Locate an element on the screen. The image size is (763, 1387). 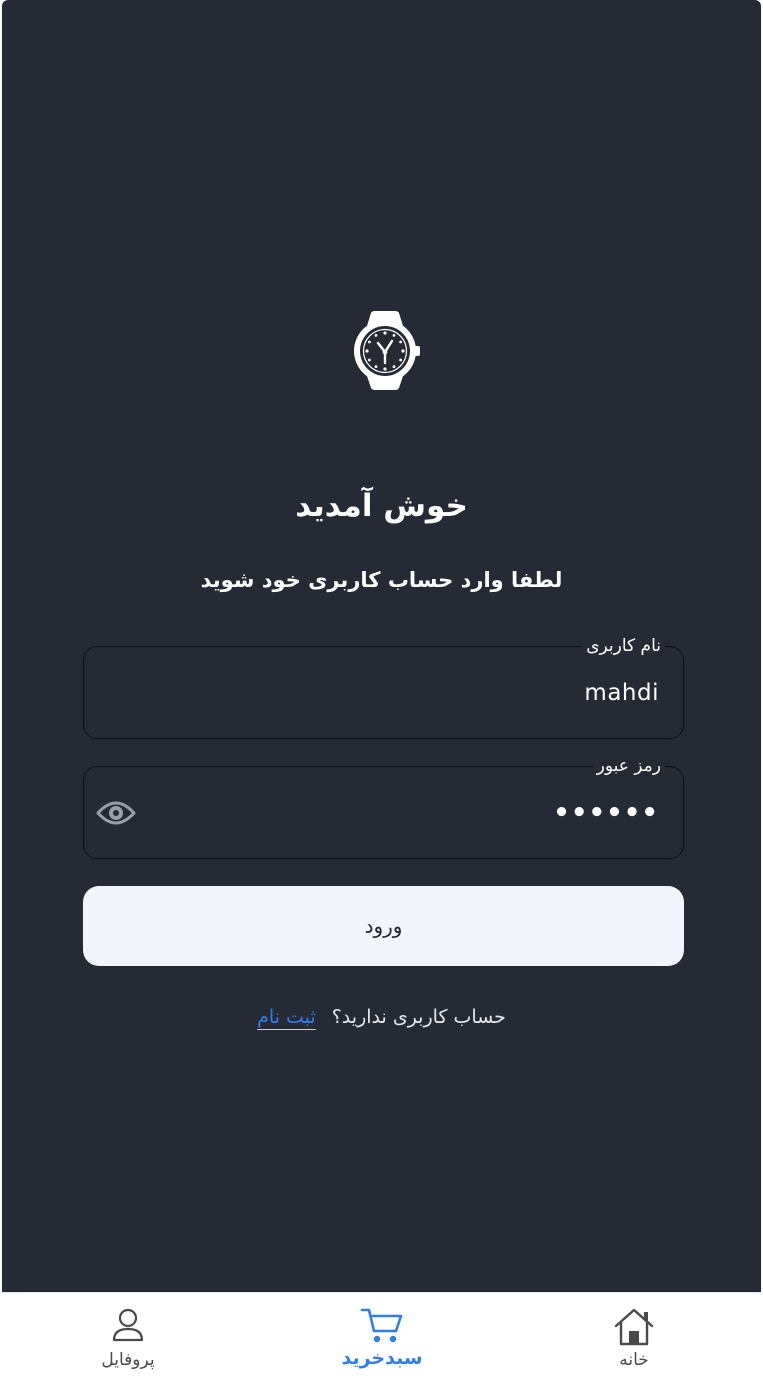
nav-label-cart: سبدخرید is located at coordinates (382, 1358).